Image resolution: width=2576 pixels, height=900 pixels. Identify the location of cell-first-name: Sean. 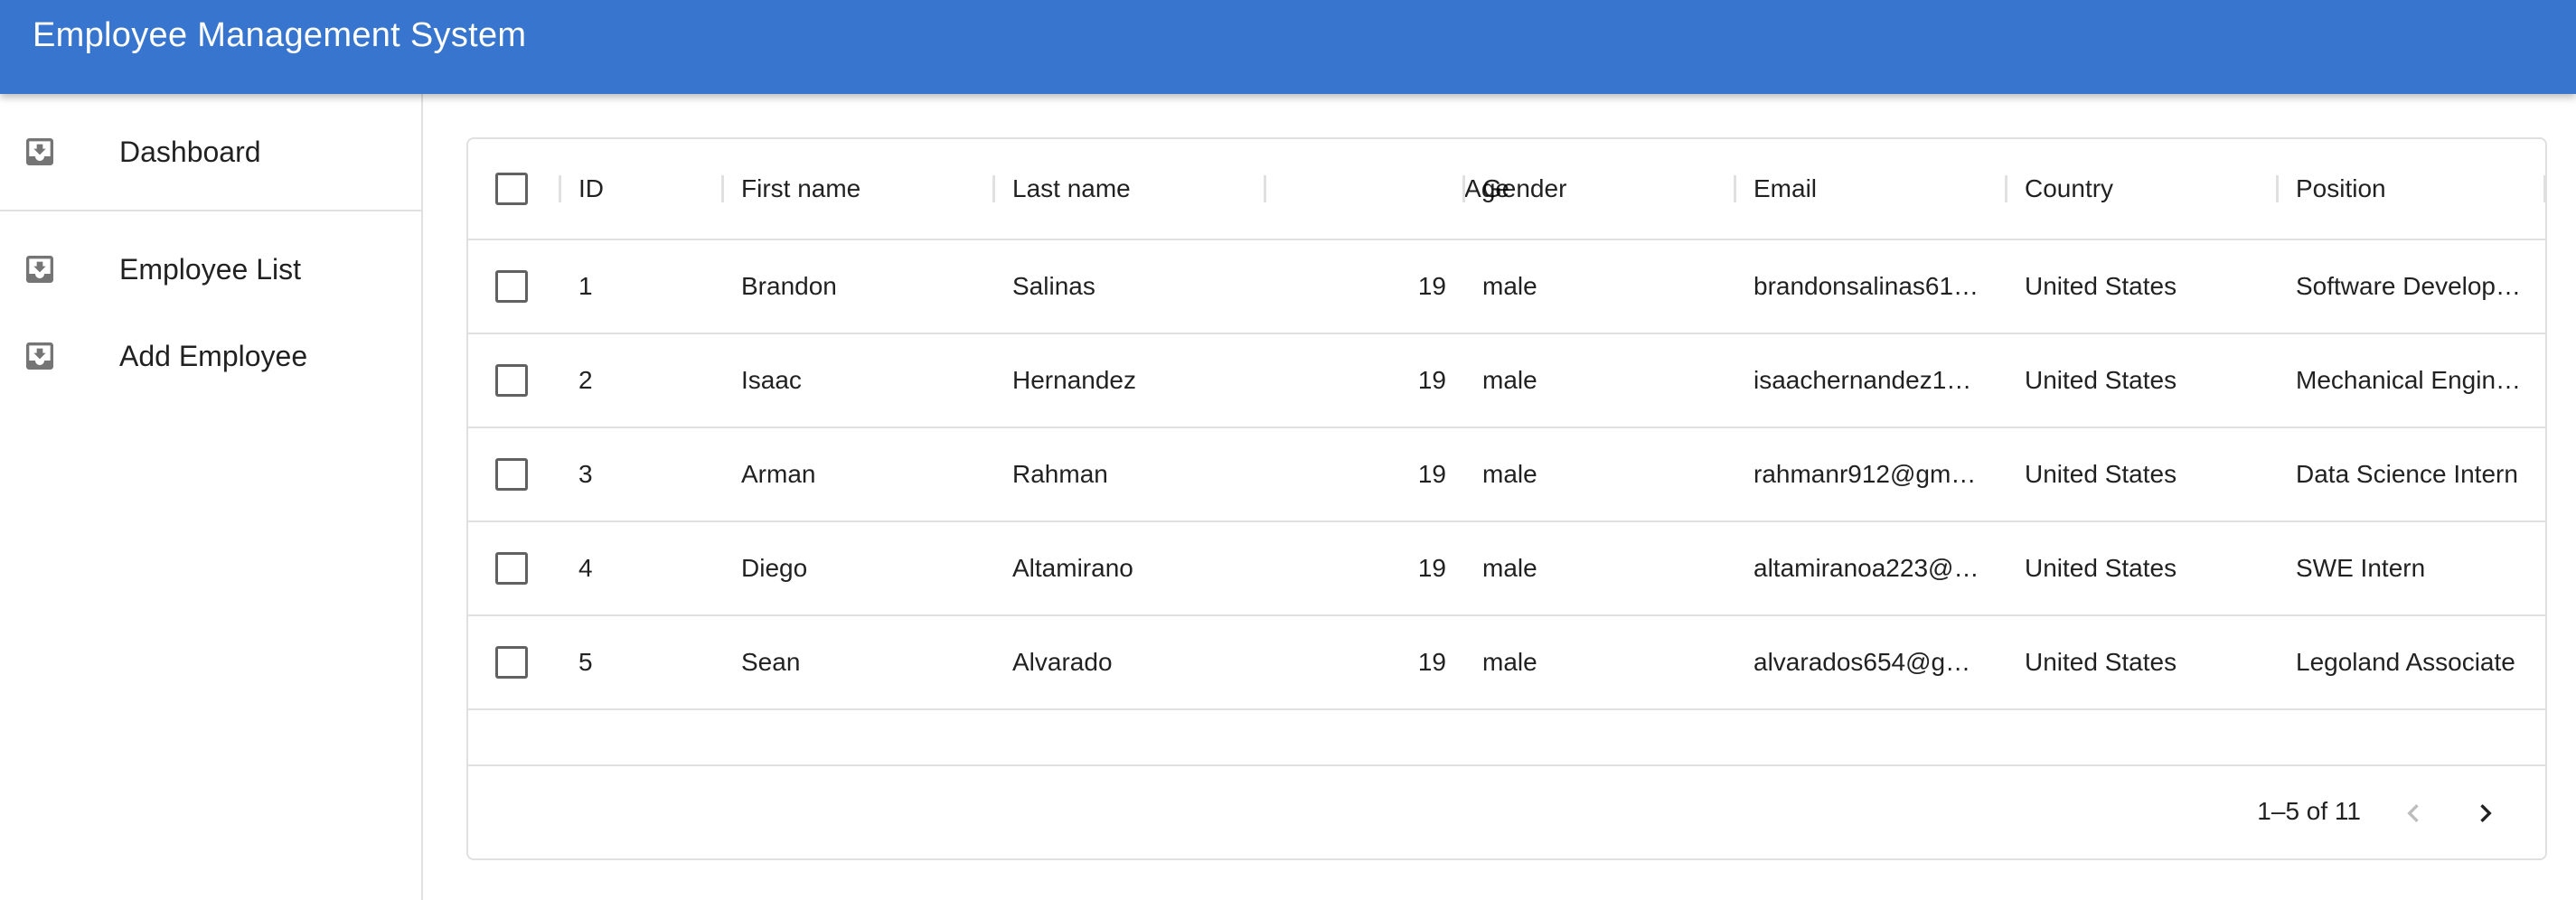
(771, 662).